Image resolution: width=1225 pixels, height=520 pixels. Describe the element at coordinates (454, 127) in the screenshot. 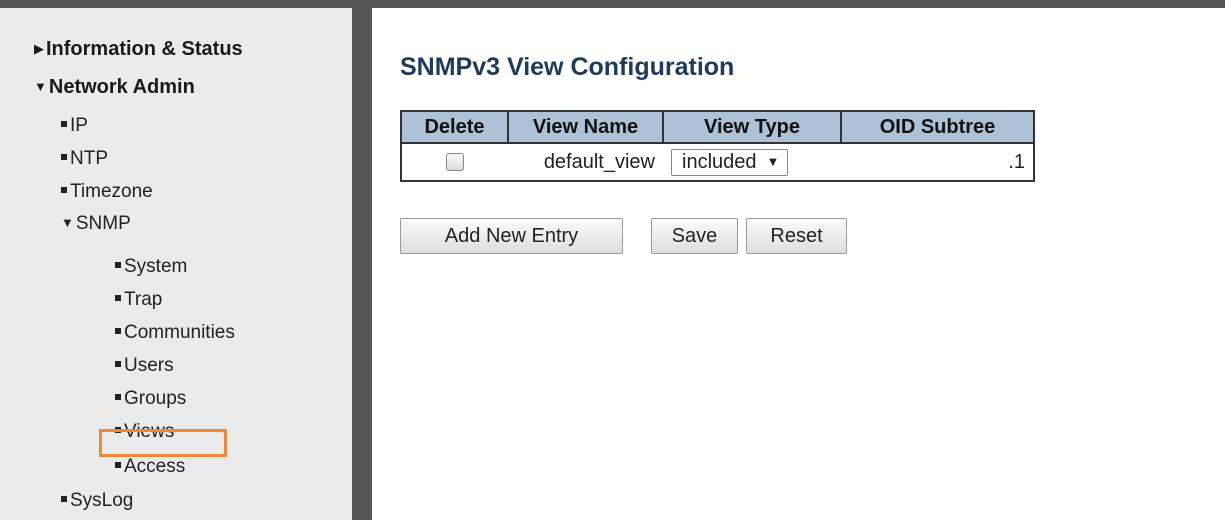

I see `column-header-delete: Delete` at that location.